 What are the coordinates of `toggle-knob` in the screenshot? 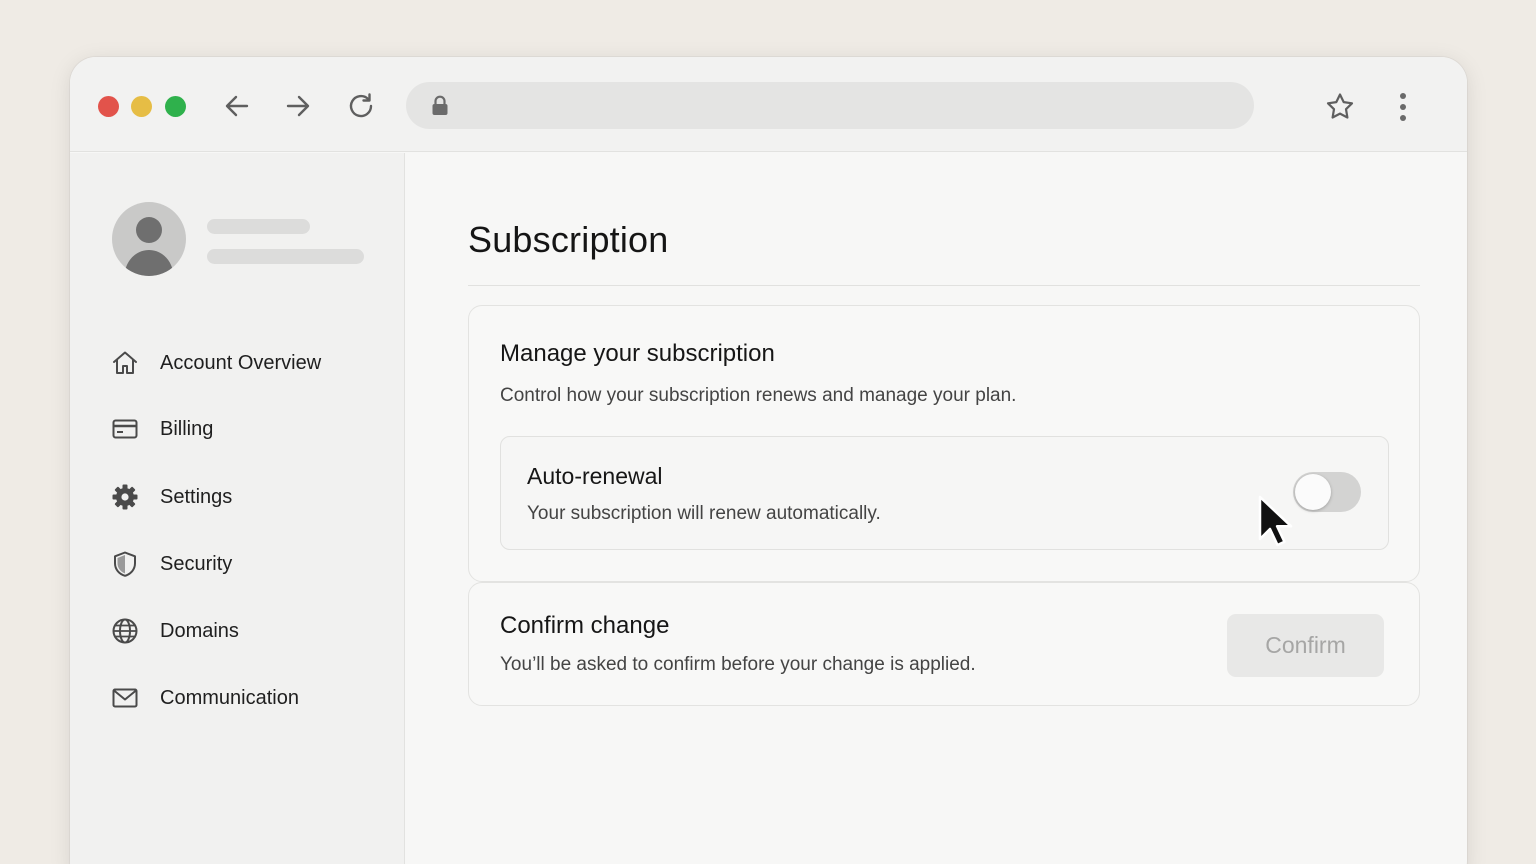 It's located at (1313, 492).